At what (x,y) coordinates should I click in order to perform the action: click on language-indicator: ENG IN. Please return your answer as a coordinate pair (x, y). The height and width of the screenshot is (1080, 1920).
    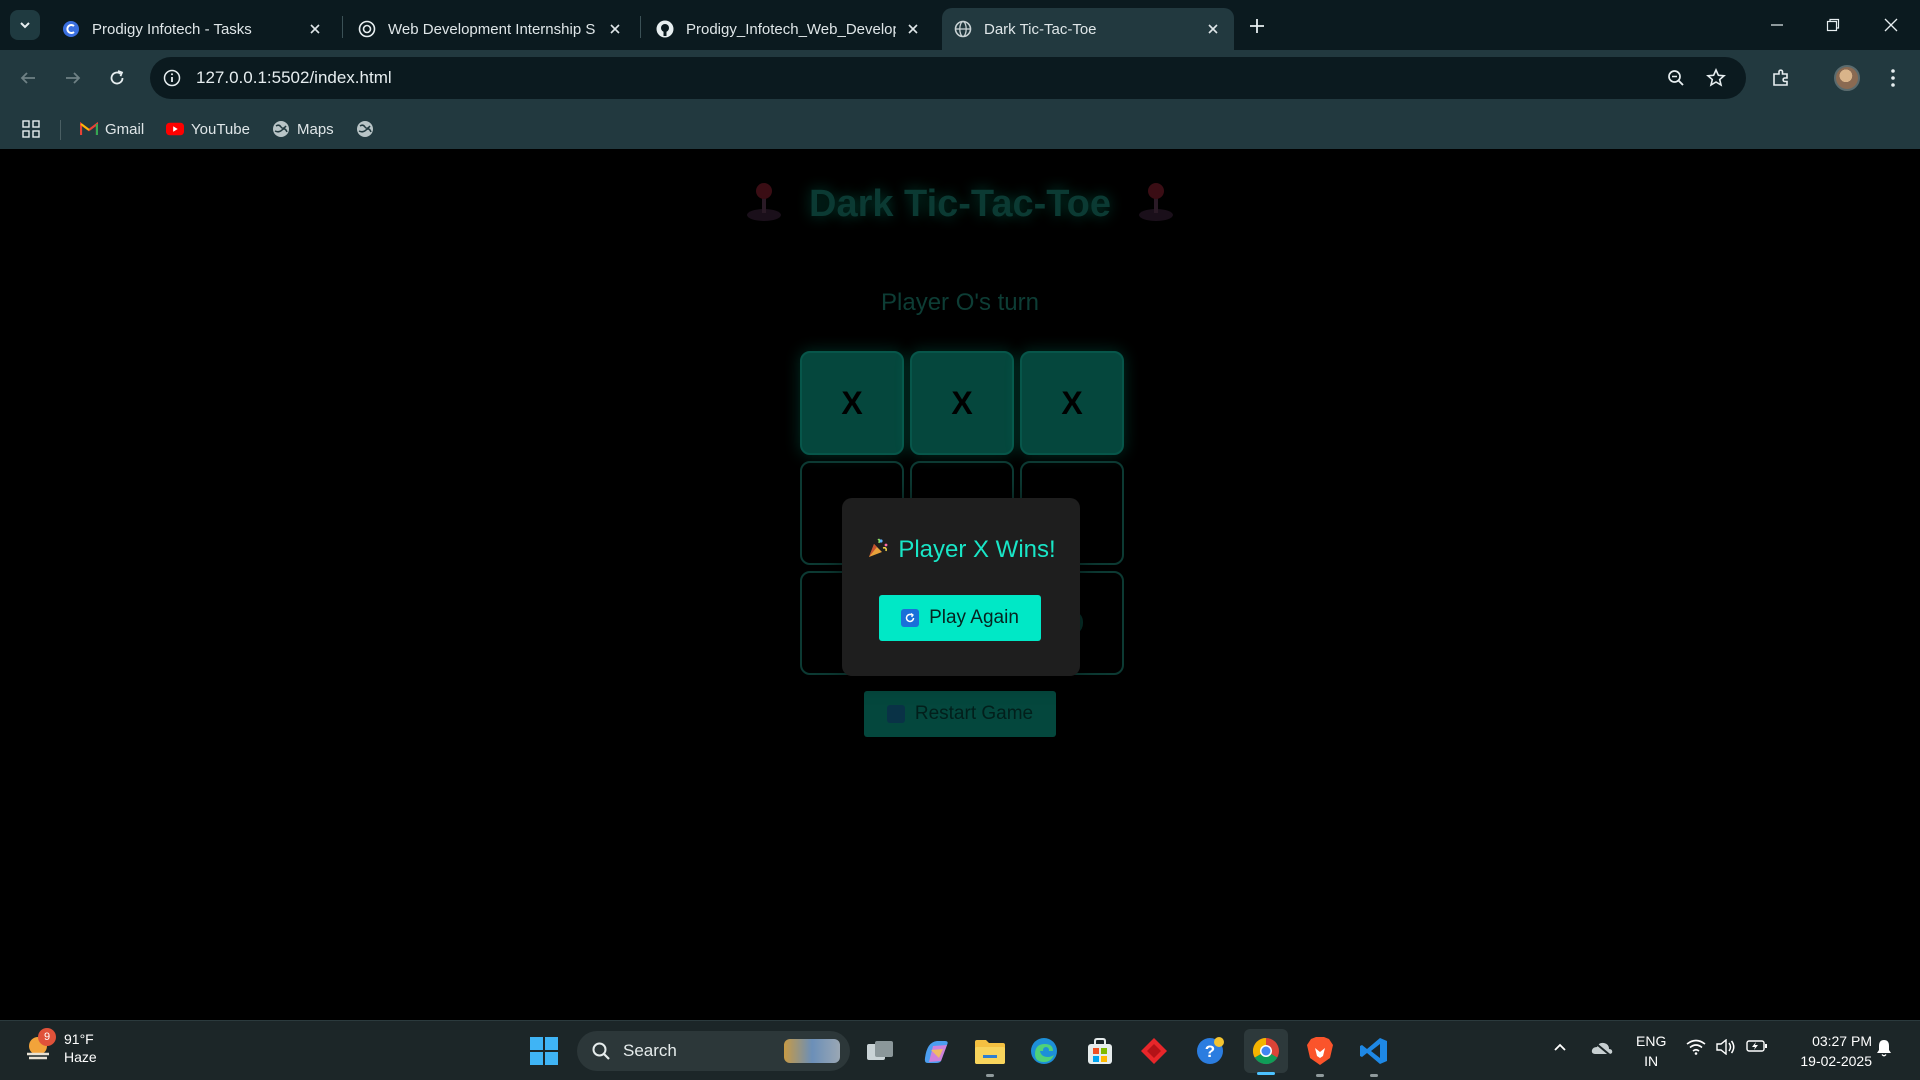
    Looking at the image, I should click on (1651, 1051).